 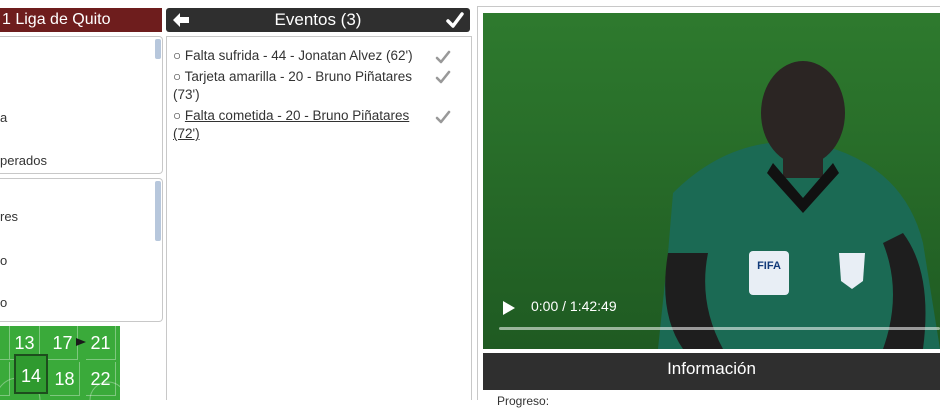 I want to click on arrow-icon, so click(x=81, y=342).